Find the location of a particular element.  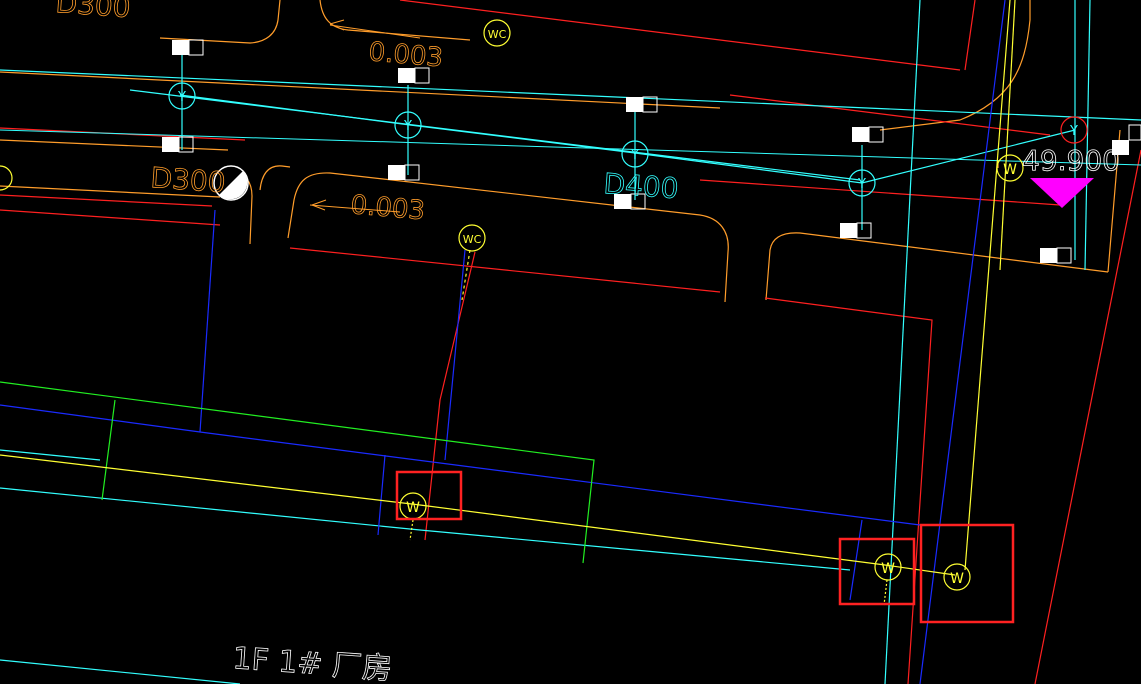

green-lines is located at coordinates (297, 472).